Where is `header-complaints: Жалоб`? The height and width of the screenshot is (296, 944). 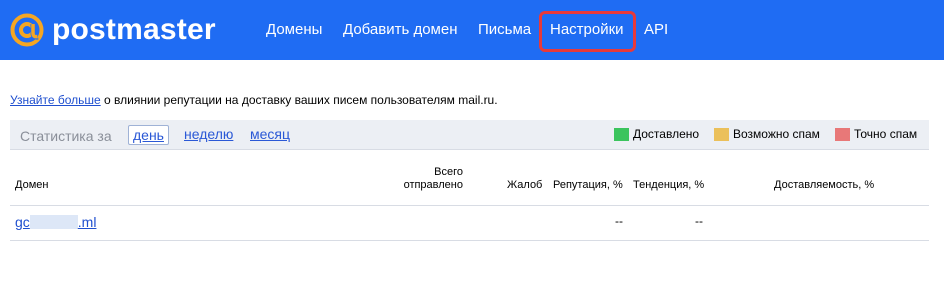 header-complaints: Жалоб is located at coordinates (525, 185).